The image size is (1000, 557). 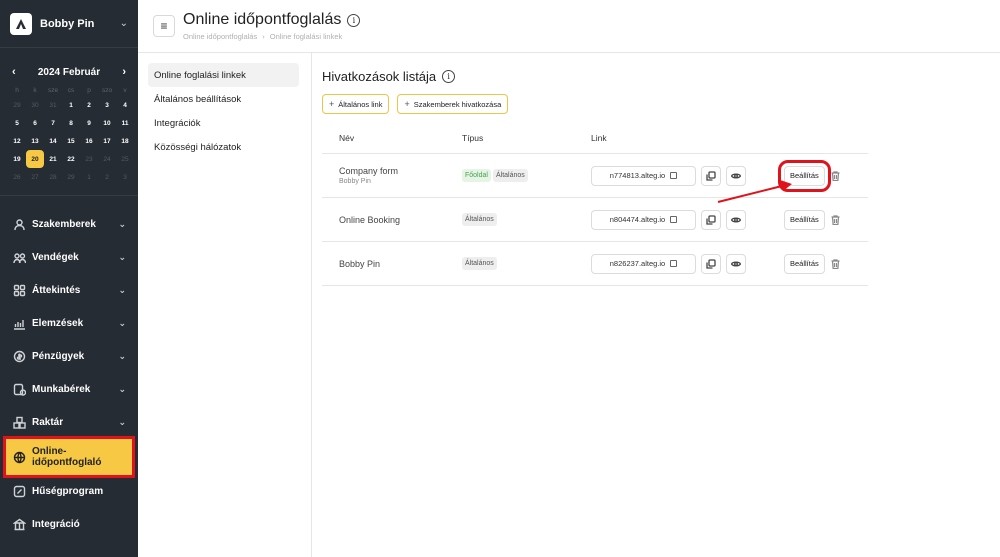 I want to click on next-month-button: ›, so click(x=124, y=72).